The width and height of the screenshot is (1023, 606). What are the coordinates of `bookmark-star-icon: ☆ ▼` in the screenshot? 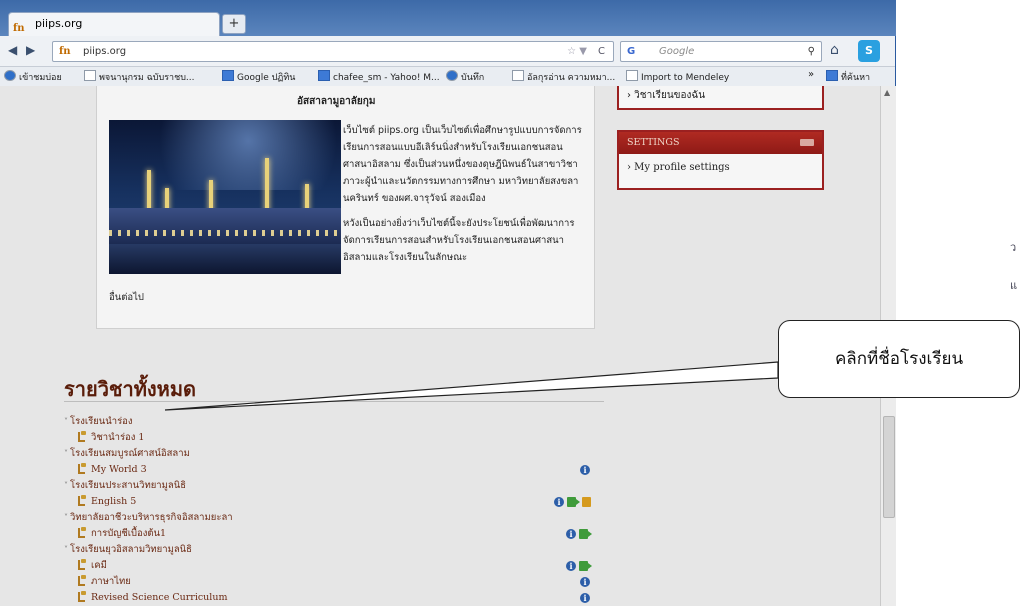 It's located at (577, 51).